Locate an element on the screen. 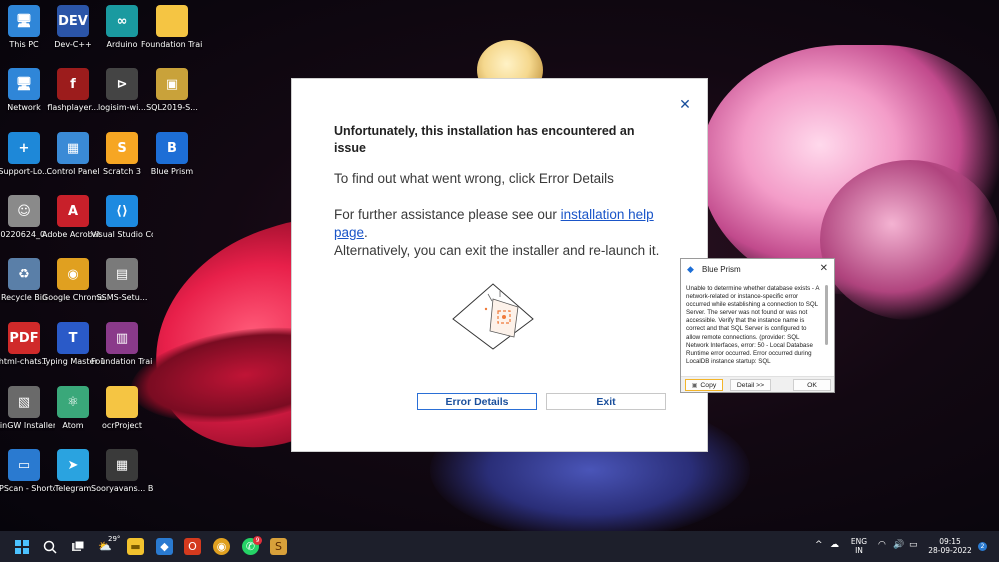 The width and height of the screenshot is (999, 562). wallpaper-blob-pink-lower is located at coordinates (909, 240).